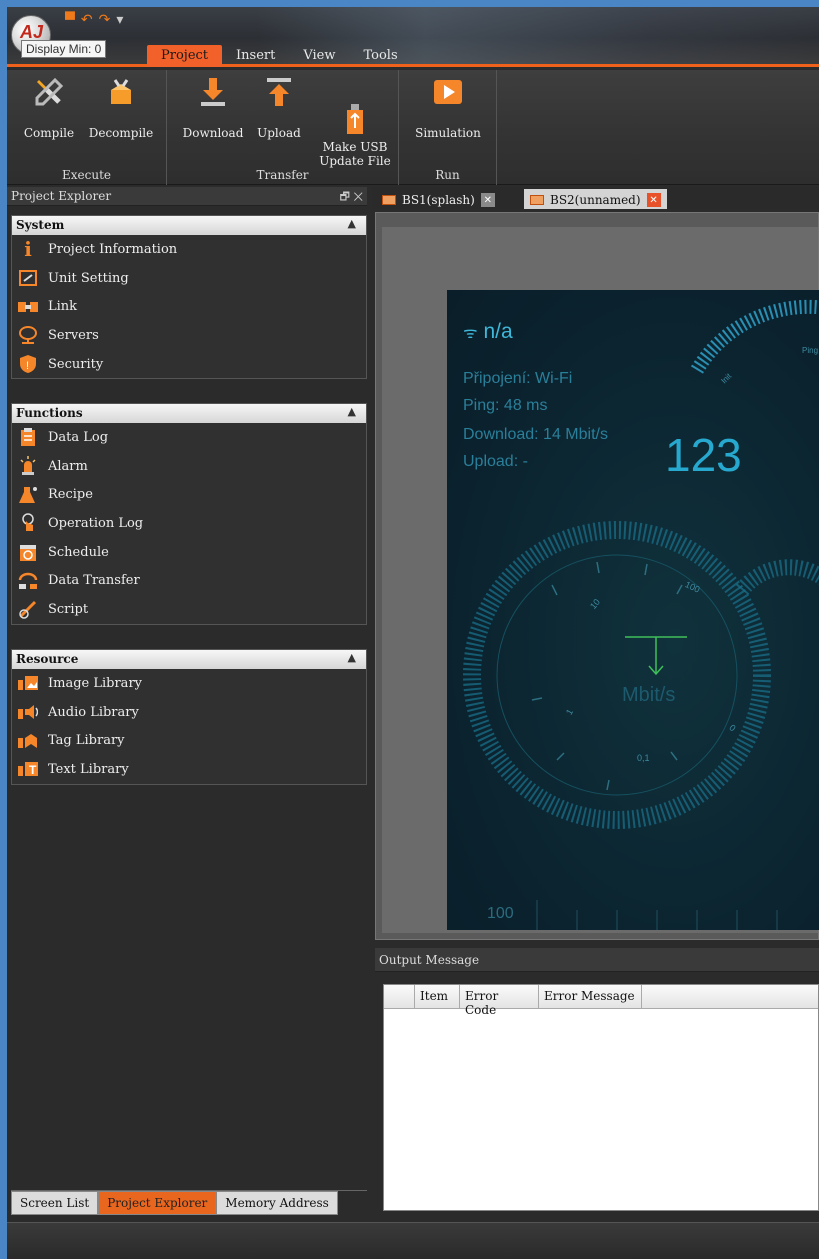 Image resolution: width=819 pixels, height=1259 pixels. What do you see at coordinates (189, 740) in the screenshot?
I see `explorer-item-tag-library: Tag Library` at bounding box center [189, 740].